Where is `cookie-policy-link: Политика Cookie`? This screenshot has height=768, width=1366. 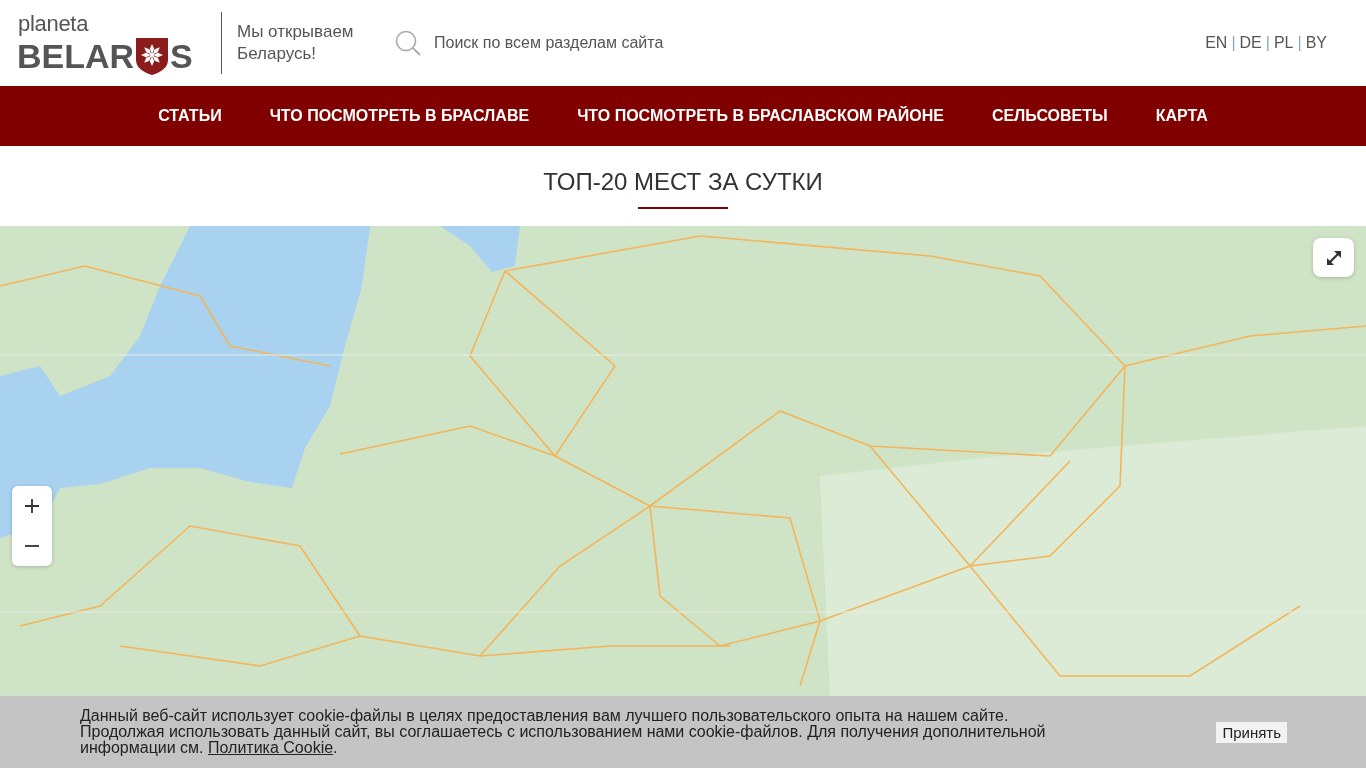
cookie-policy-link: Политика Cookie is located at coordinates (271, 747).